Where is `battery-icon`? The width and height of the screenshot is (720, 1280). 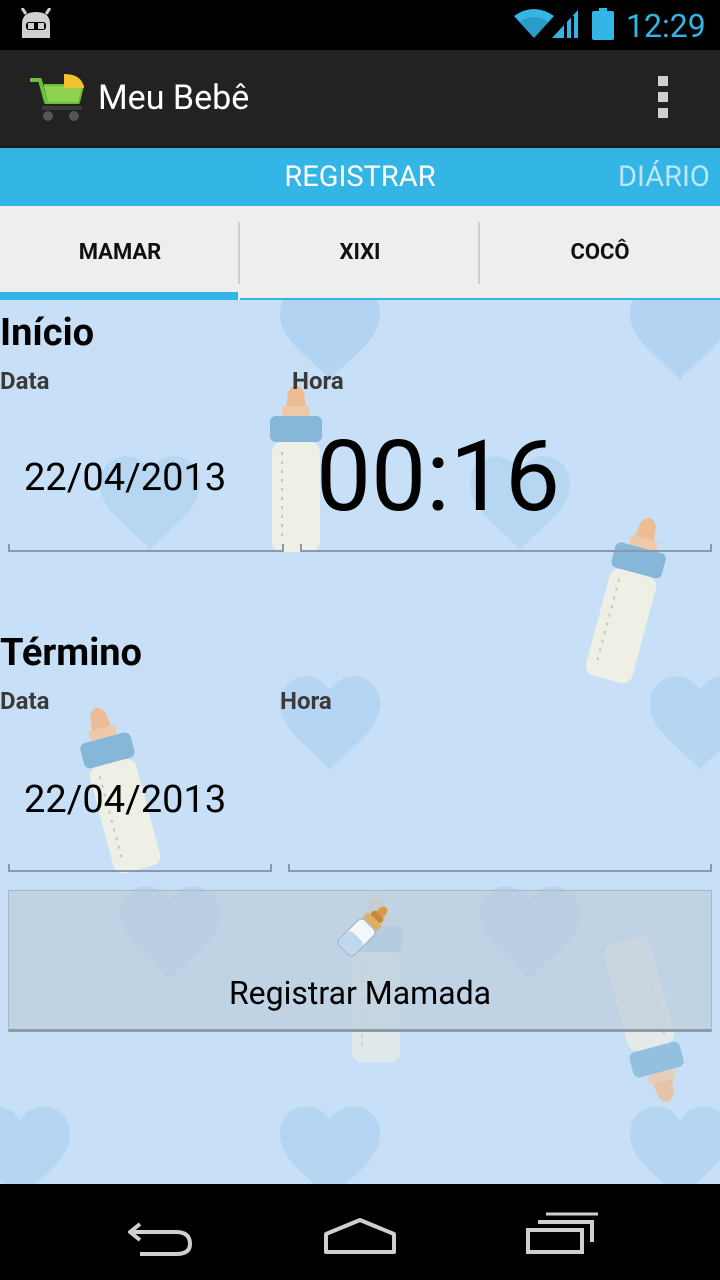
battery-icon is located at coordinates (603, 24).